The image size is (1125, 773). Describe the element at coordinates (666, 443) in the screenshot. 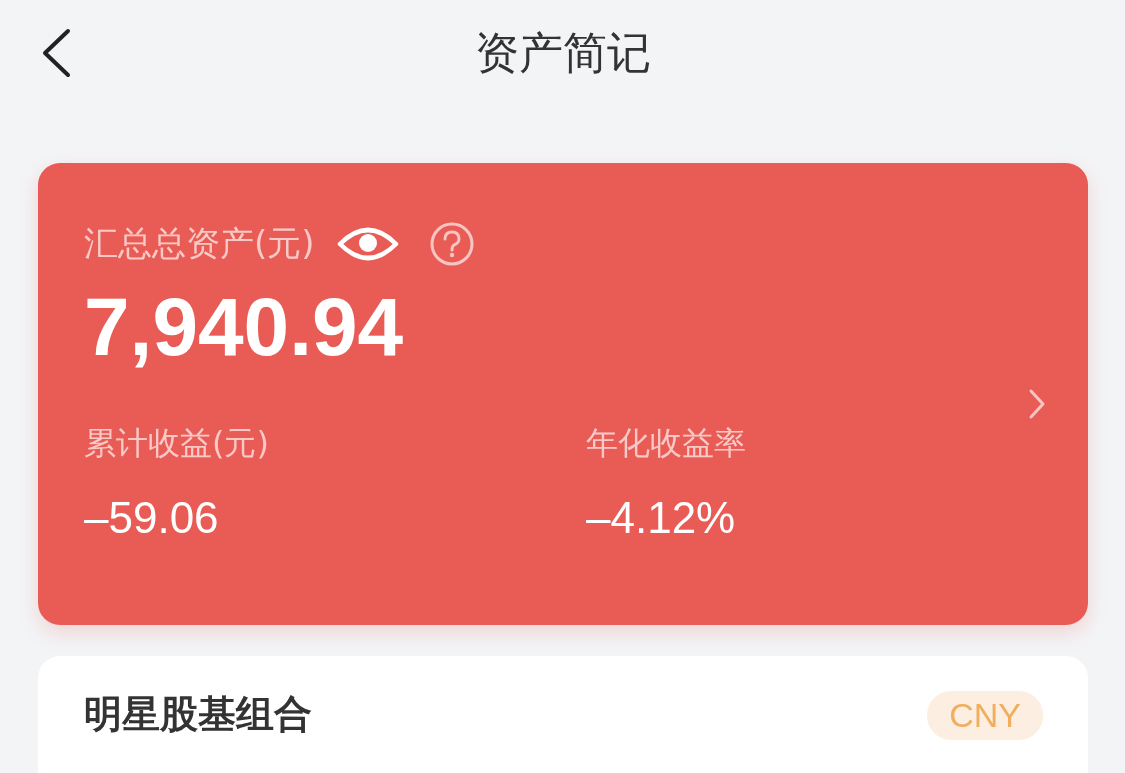

I see `stat-label: 年化收益率` at that location.